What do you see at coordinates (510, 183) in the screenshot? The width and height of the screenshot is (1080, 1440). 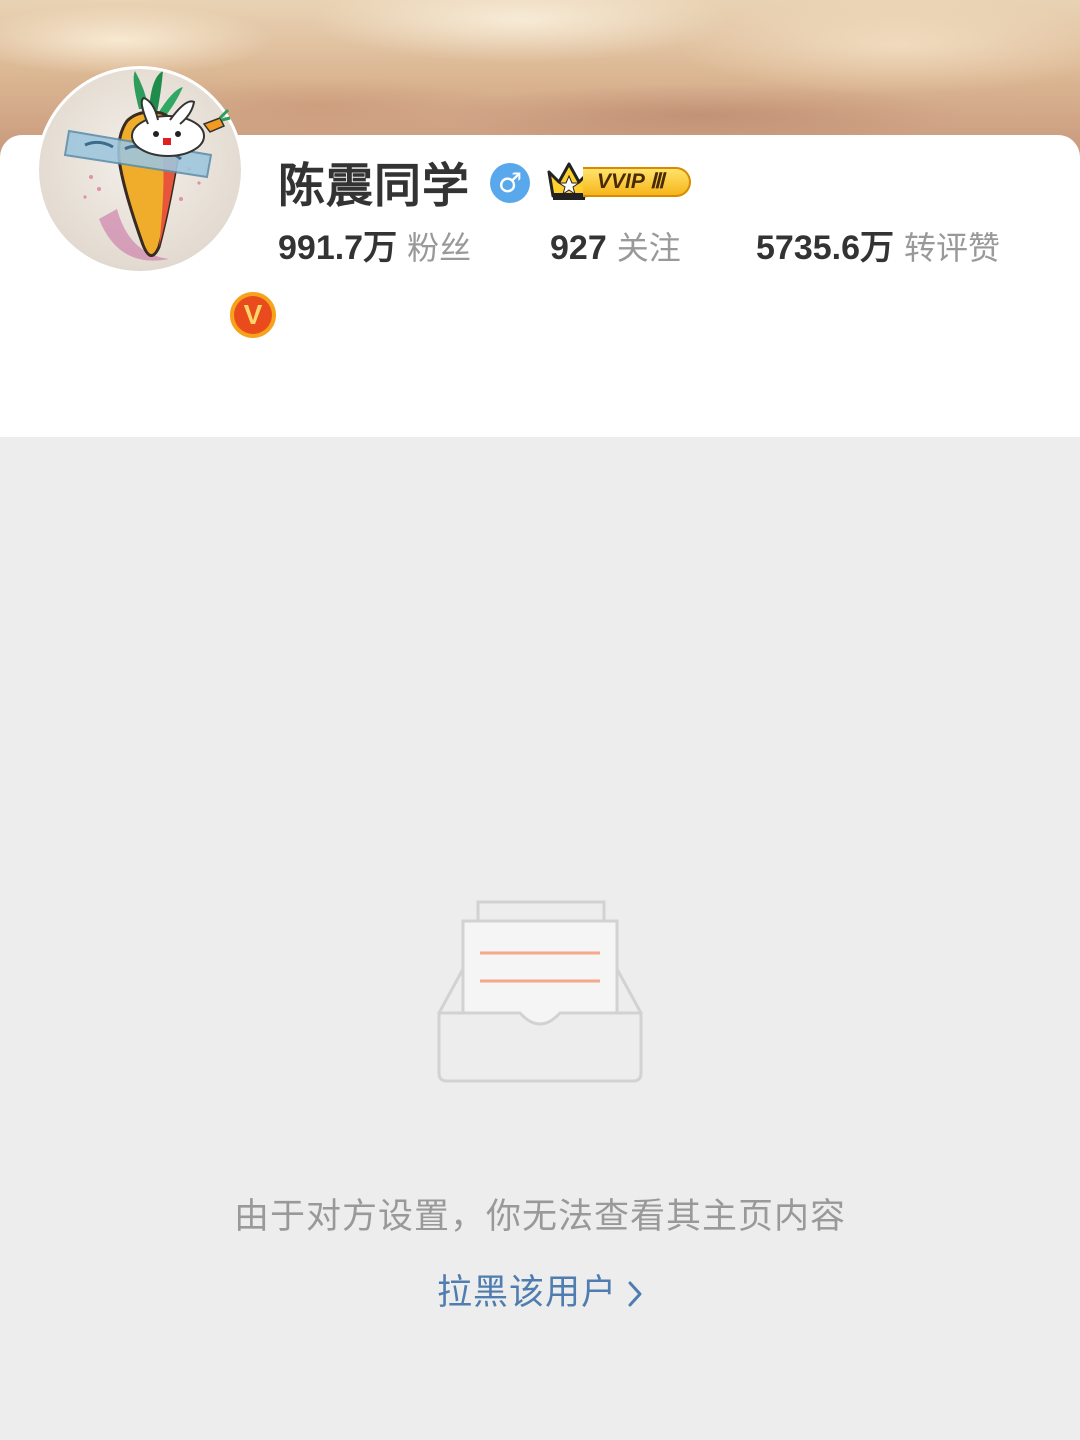 I see `male-gender-icon: ♂` at bounding box center [510, 183].